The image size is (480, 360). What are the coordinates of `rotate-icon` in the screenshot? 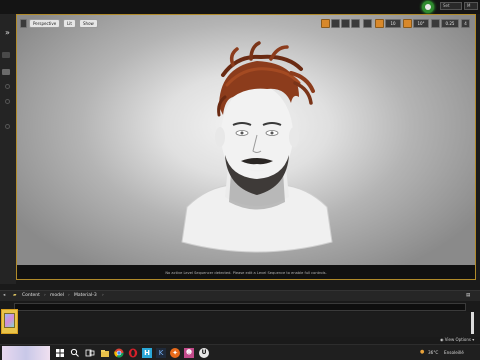 It's located at (345, 23).